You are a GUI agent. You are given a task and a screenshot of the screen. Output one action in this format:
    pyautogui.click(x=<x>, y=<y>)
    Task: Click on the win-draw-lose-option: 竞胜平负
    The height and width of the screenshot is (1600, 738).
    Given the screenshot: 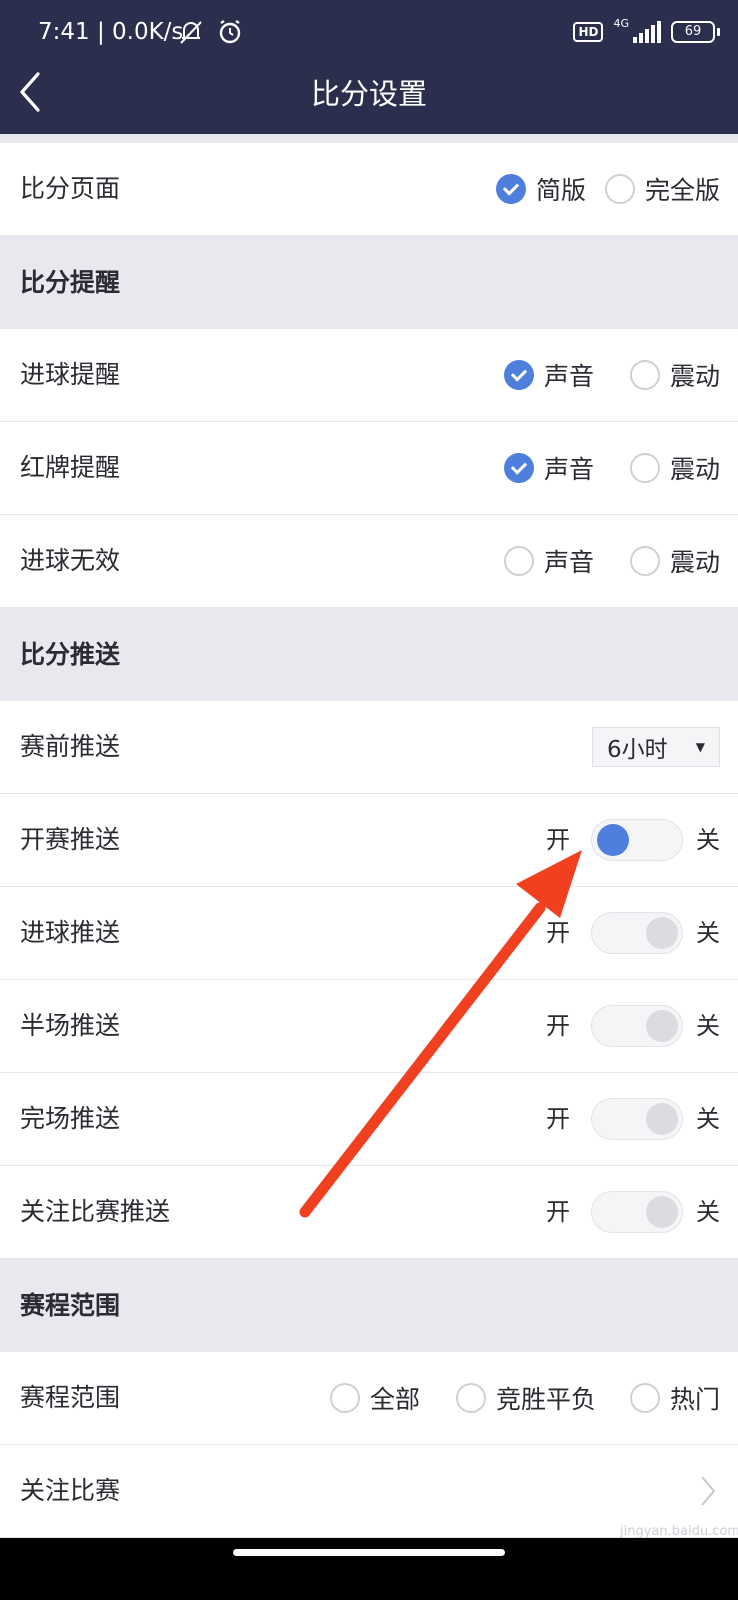 What is the action you would take?
    pyautogui.click(x=525, y=1398)
    